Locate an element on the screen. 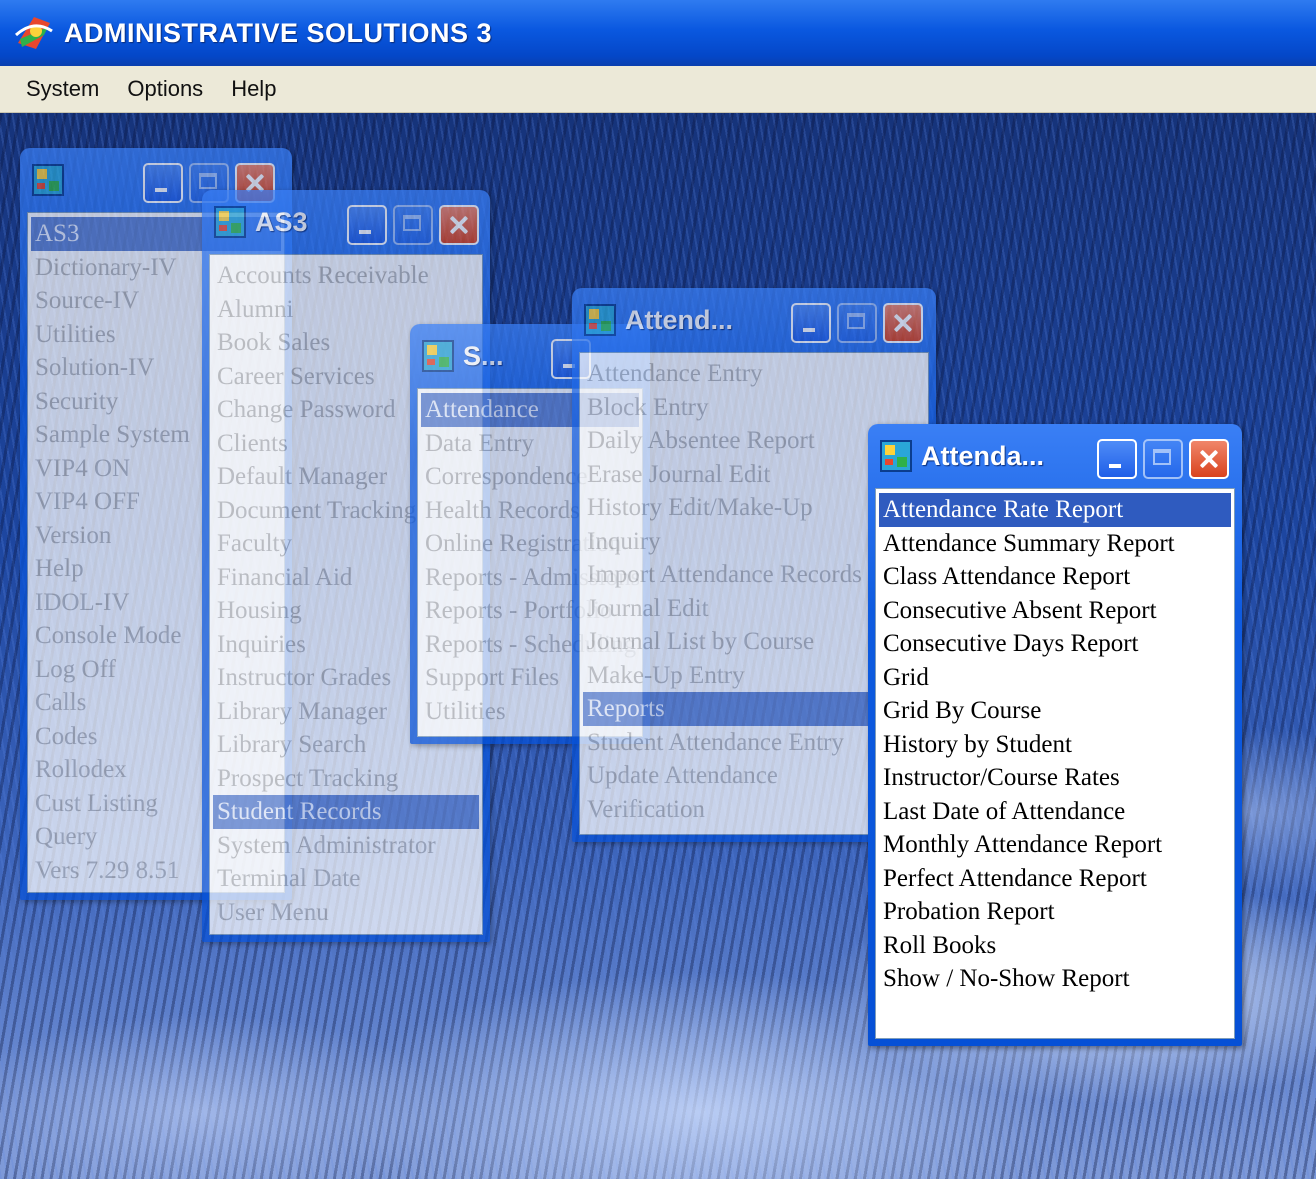  list-item: Terminal Date is located at coordinates (346, 879).